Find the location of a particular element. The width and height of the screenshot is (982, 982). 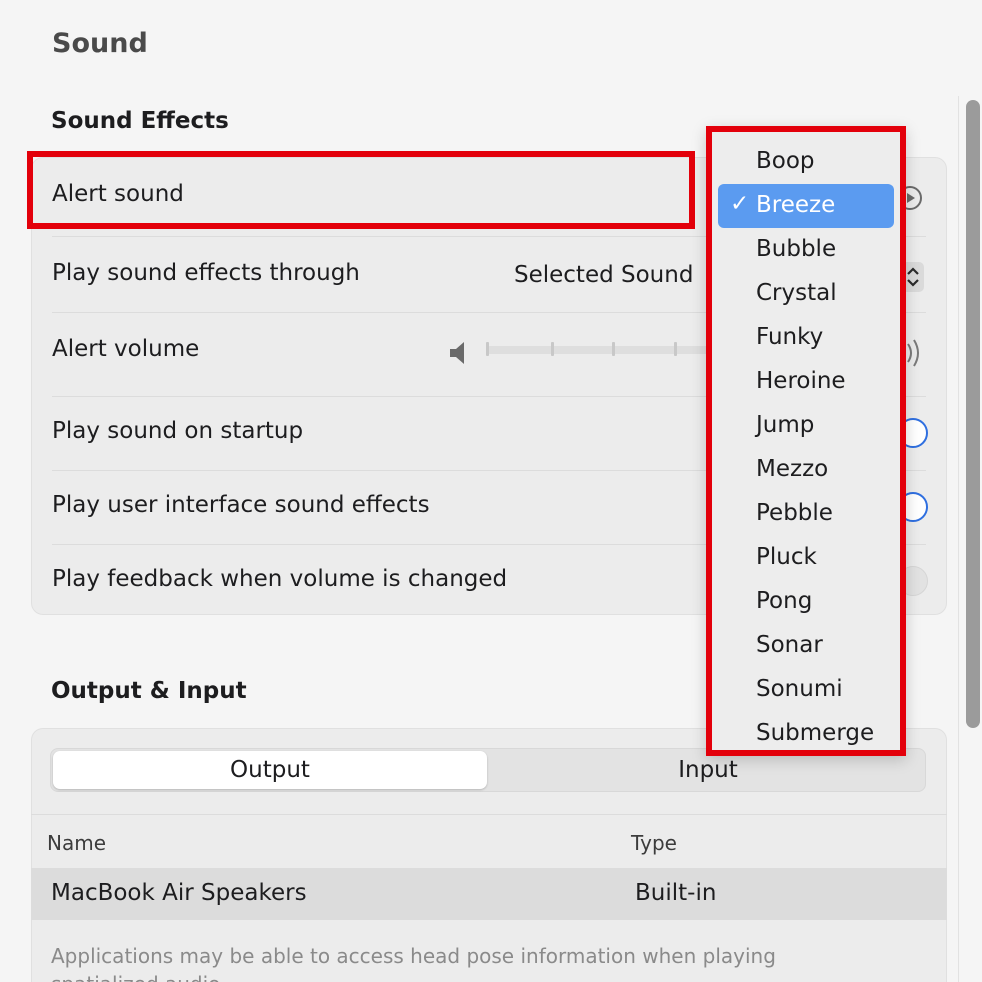

ui-sound-effects-label: Play user interface sound effects is located at coordinates (241, 505).